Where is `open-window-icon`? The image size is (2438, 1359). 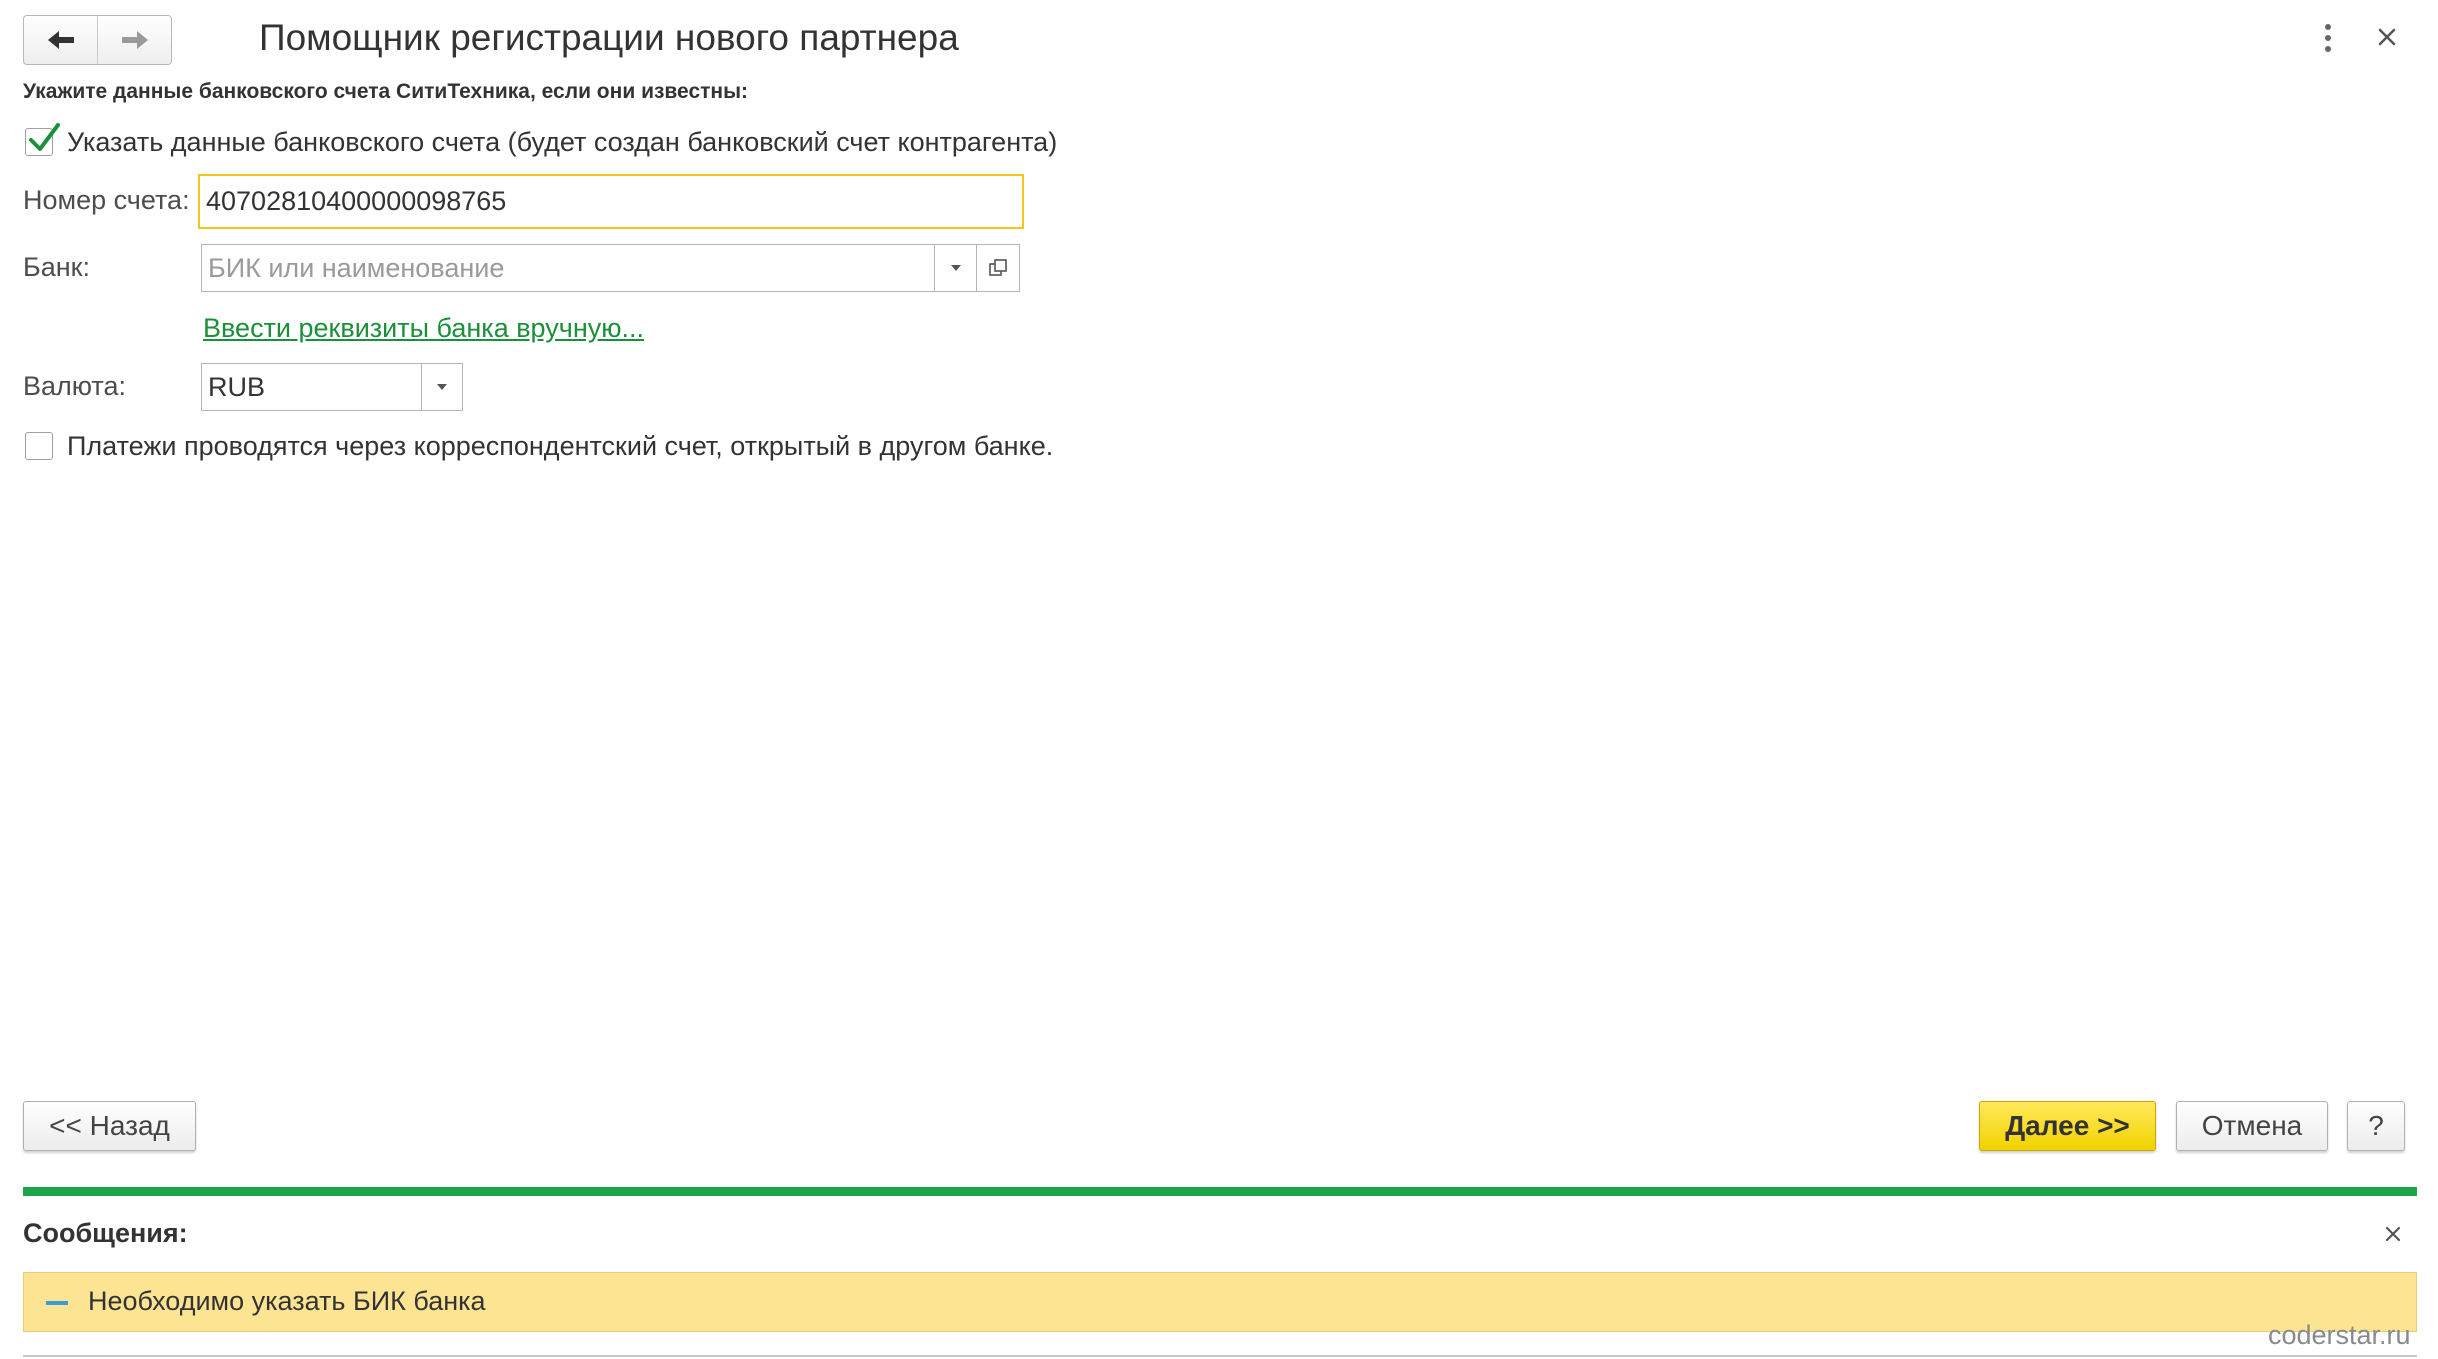
open-window-icon is located at coordinates (998, 267).